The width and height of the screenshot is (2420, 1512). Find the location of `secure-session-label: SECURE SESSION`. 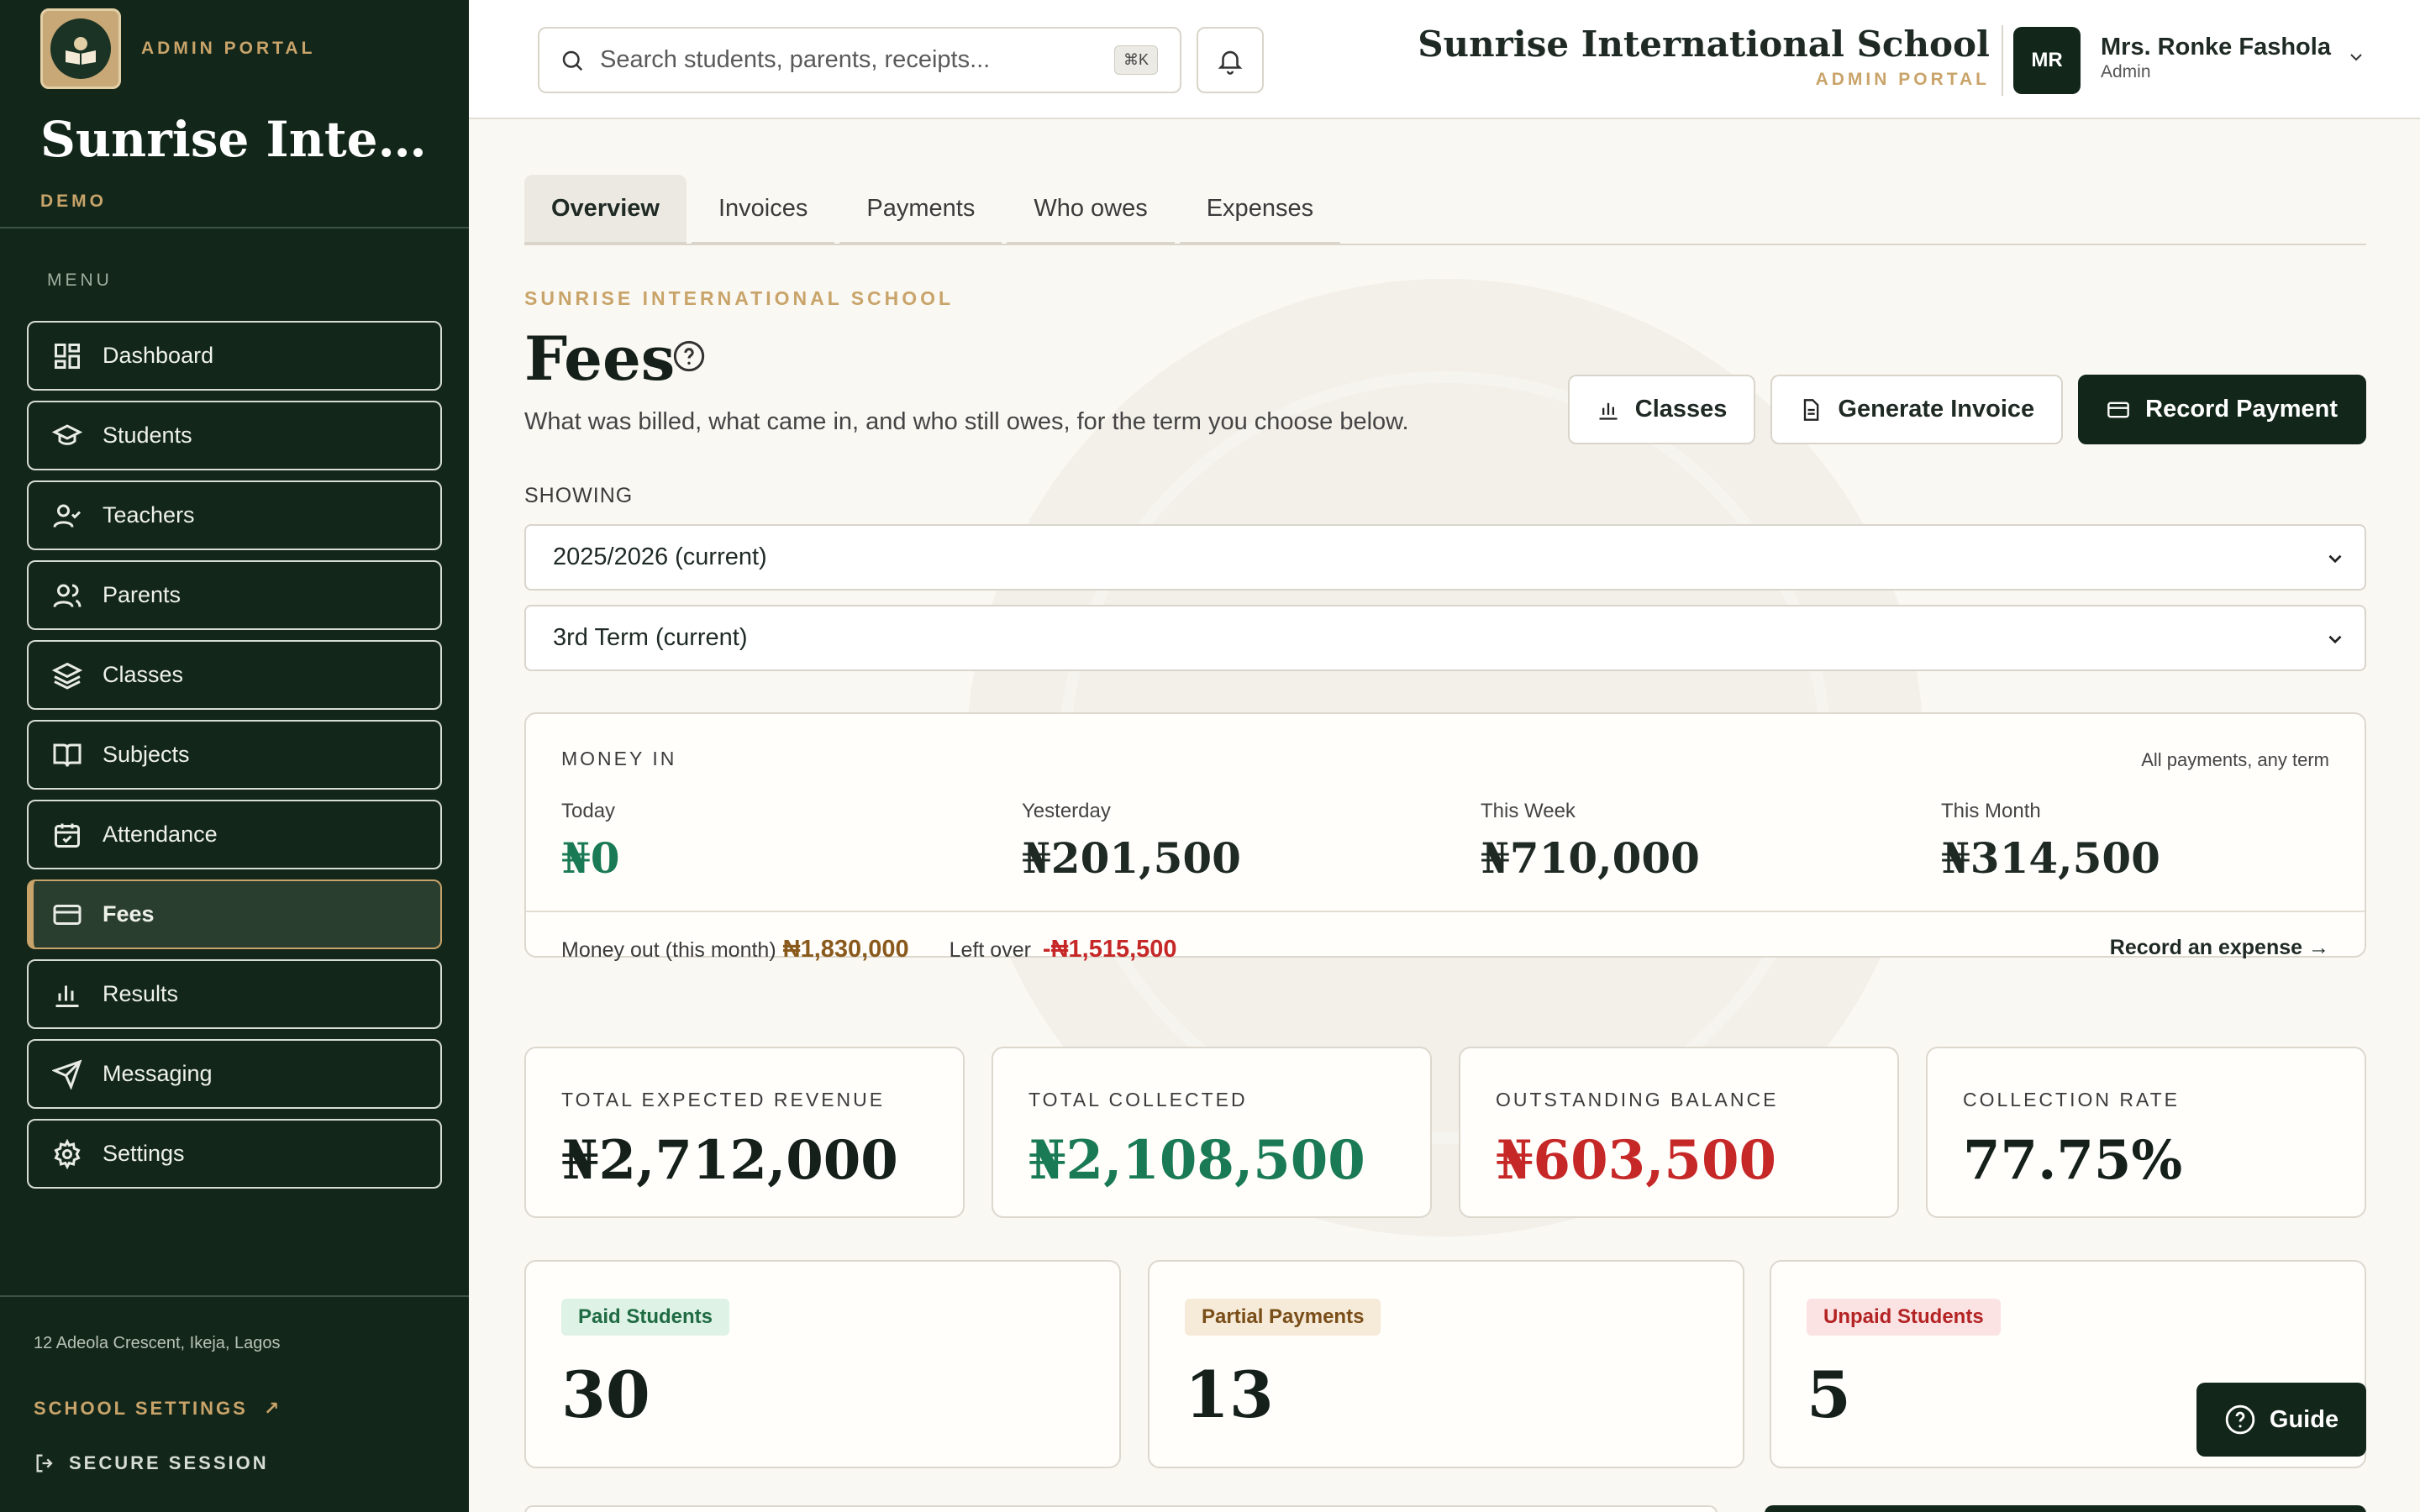

secure-session-label: SECURE SESSION is located at coordinates (169, 1462).